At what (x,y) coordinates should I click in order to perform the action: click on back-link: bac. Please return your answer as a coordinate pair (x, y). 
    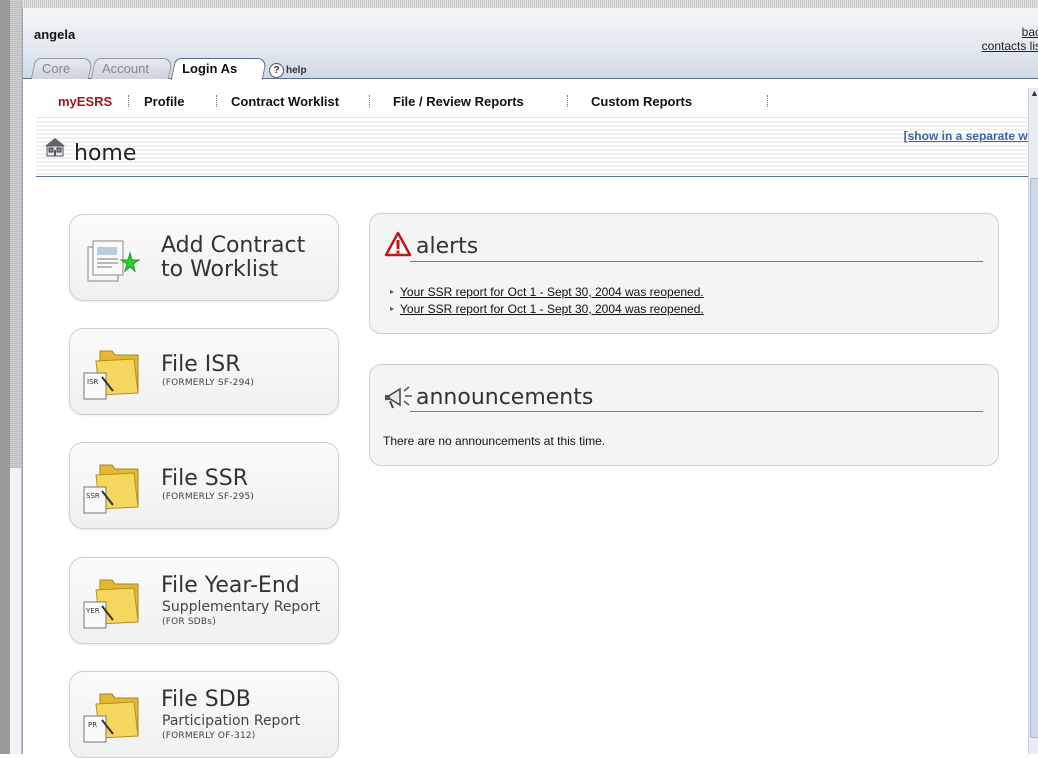
    Looking at the image, I should click on (1030, 32).